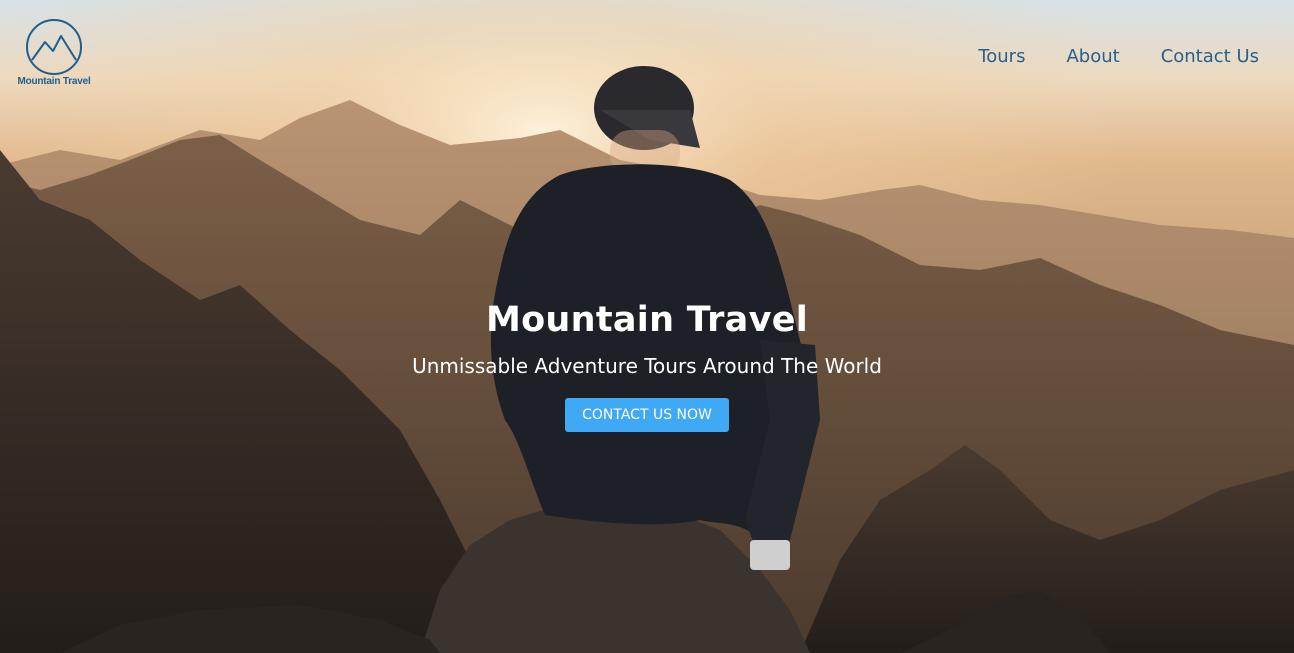  What do you see at coordinates (54, 81) in the screenshot?
I see `brand-name: Mountain Travel` at bounding box center [54, 81].